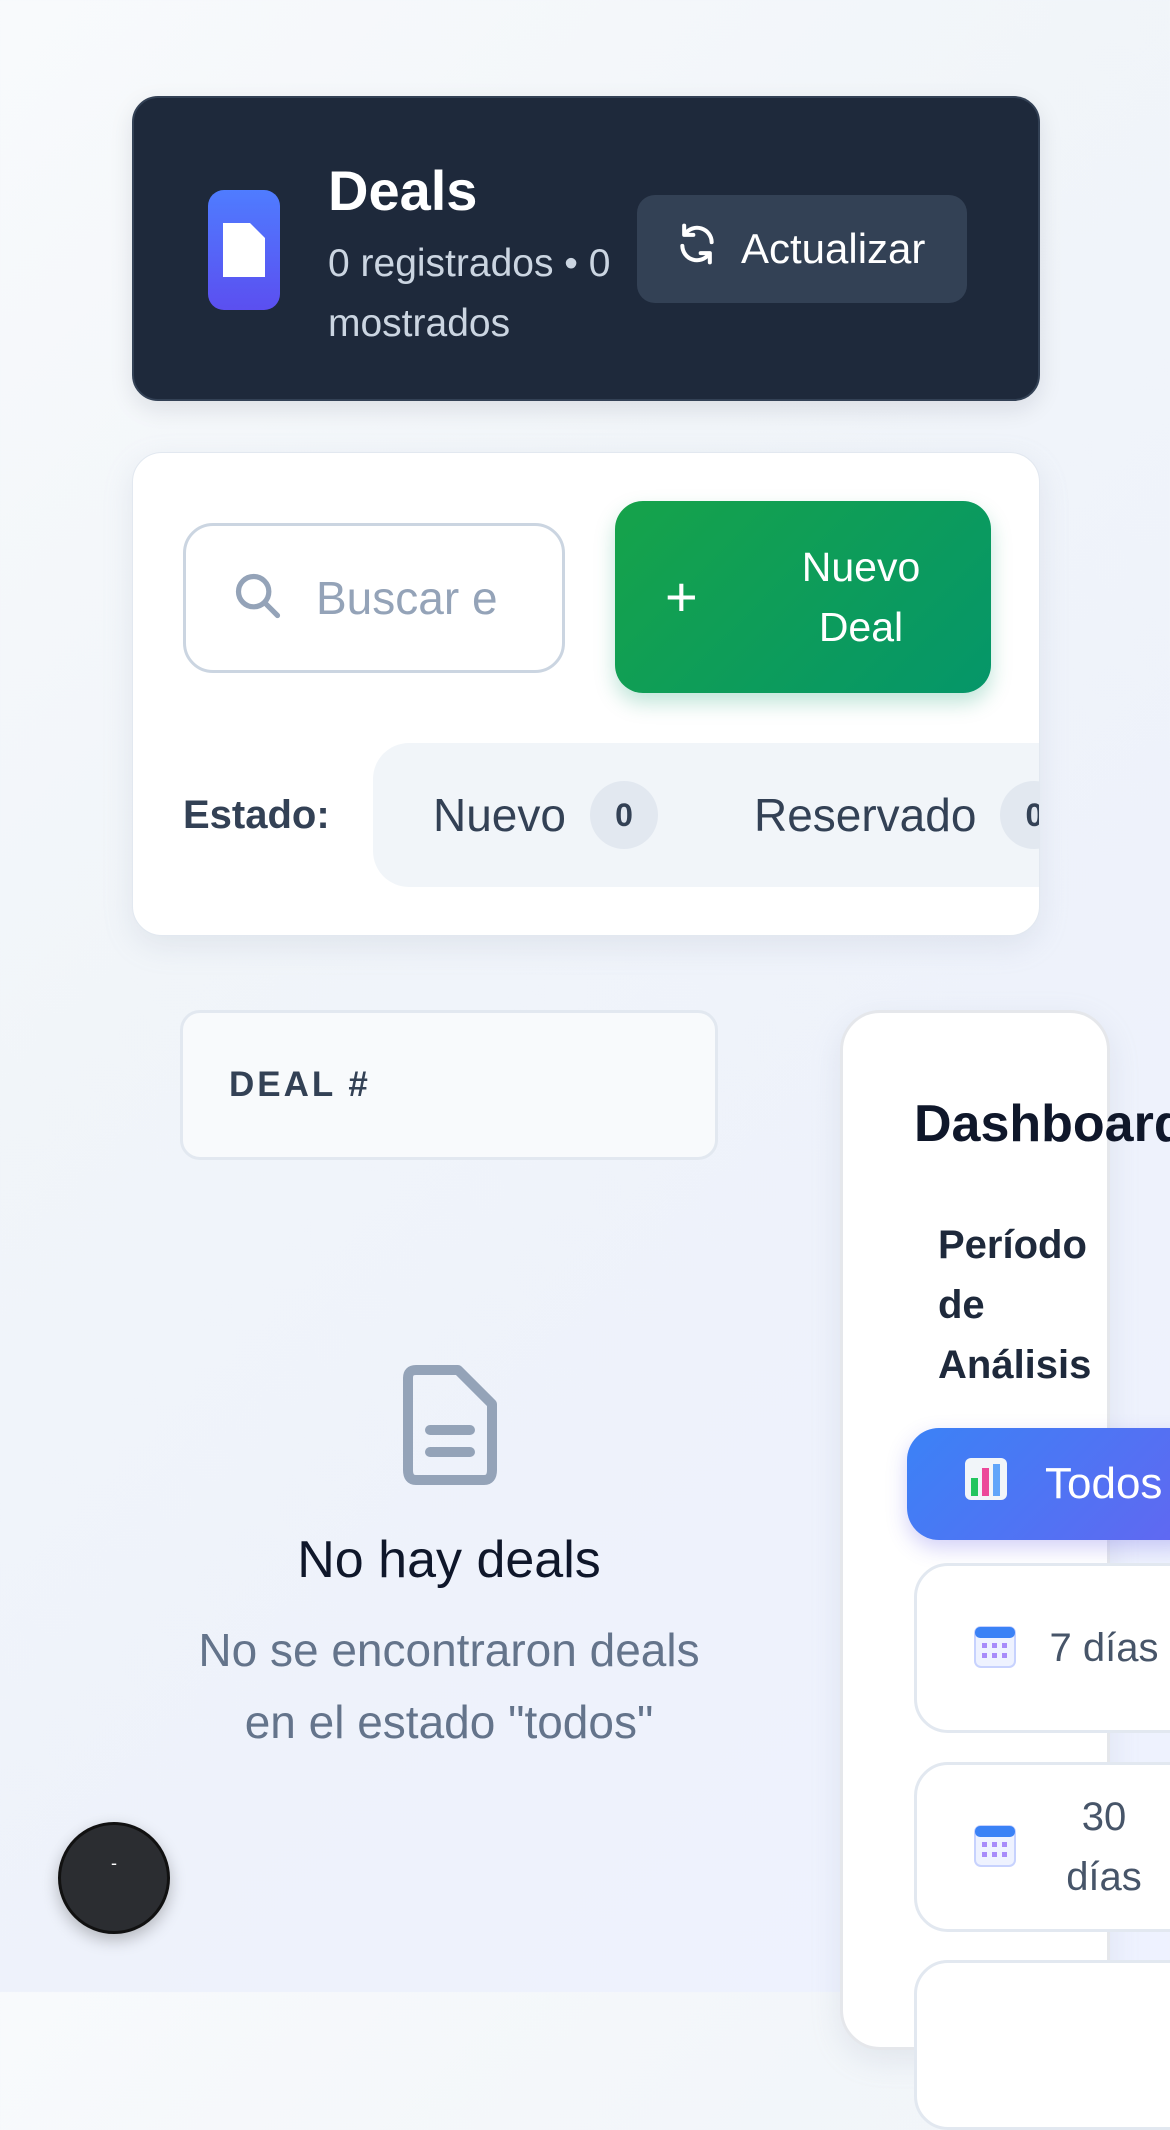 The image size is (1170, 2130). Describe the element at coordinates (1015, 1305) in the screenshot. I see `period-label: Período de Análisis` at that location.